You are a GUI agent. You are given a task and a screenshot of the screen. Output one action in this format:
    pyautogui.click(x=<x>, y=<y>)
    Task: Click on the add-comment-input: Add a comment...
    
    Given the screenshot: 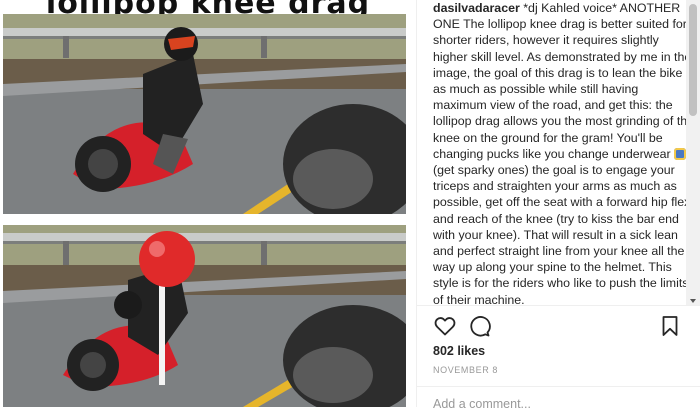 What is the action you would take?
    pyautogui.click(x=482, y=404)
    